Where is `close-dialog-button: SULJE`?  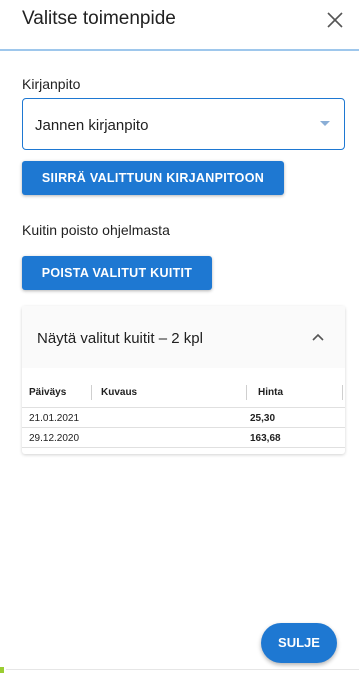 close-dialog-button: SULJE is located at coordinates (299, 643).